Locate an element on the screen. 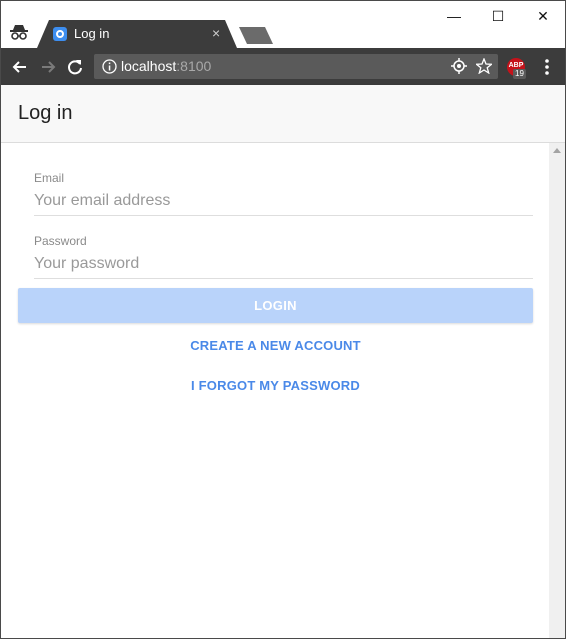 The image size is (566, 639). location-icon is located at coordinates (459, 68).